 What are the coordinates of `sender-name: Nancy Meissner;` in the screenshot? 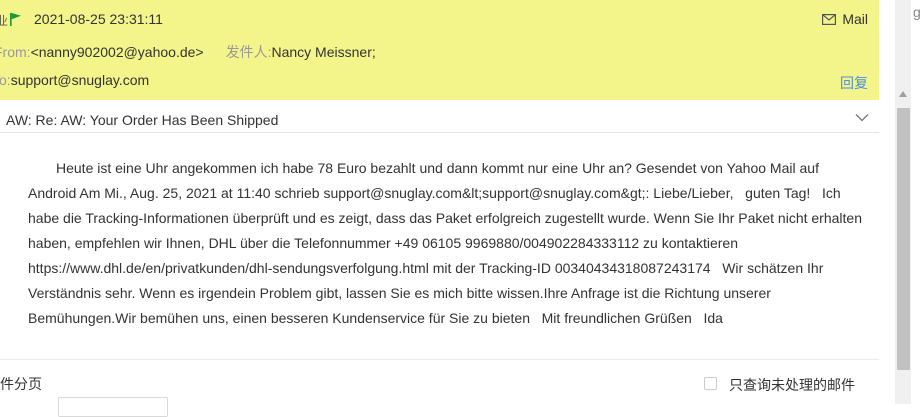 It's located at (323, 52).